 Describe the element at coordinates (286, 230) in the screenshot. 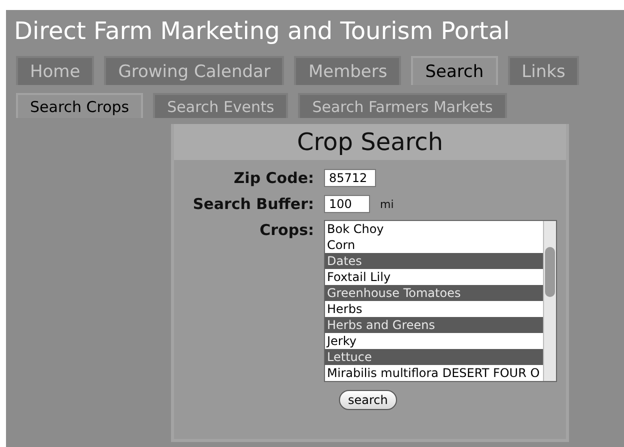

I see `field-label: Crops:` at that location.